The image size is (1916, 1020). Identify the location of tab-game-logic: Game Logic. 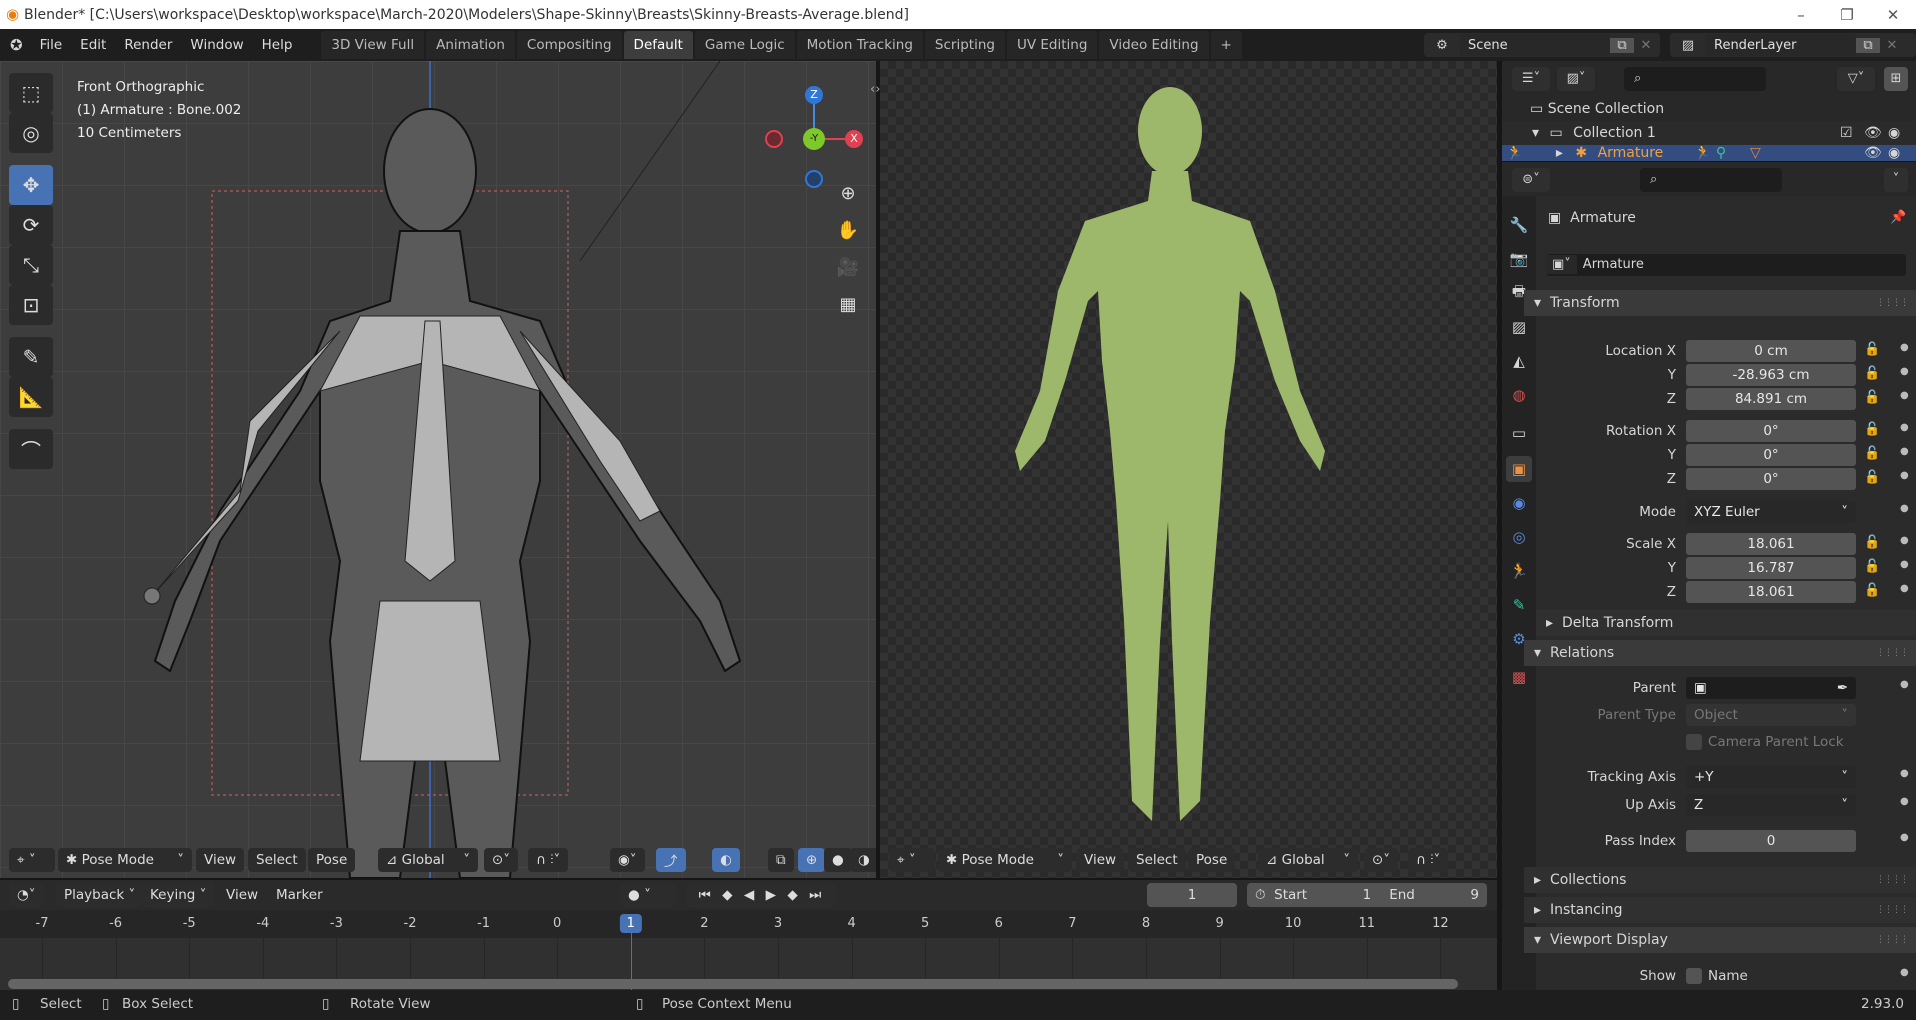
(744, 45).